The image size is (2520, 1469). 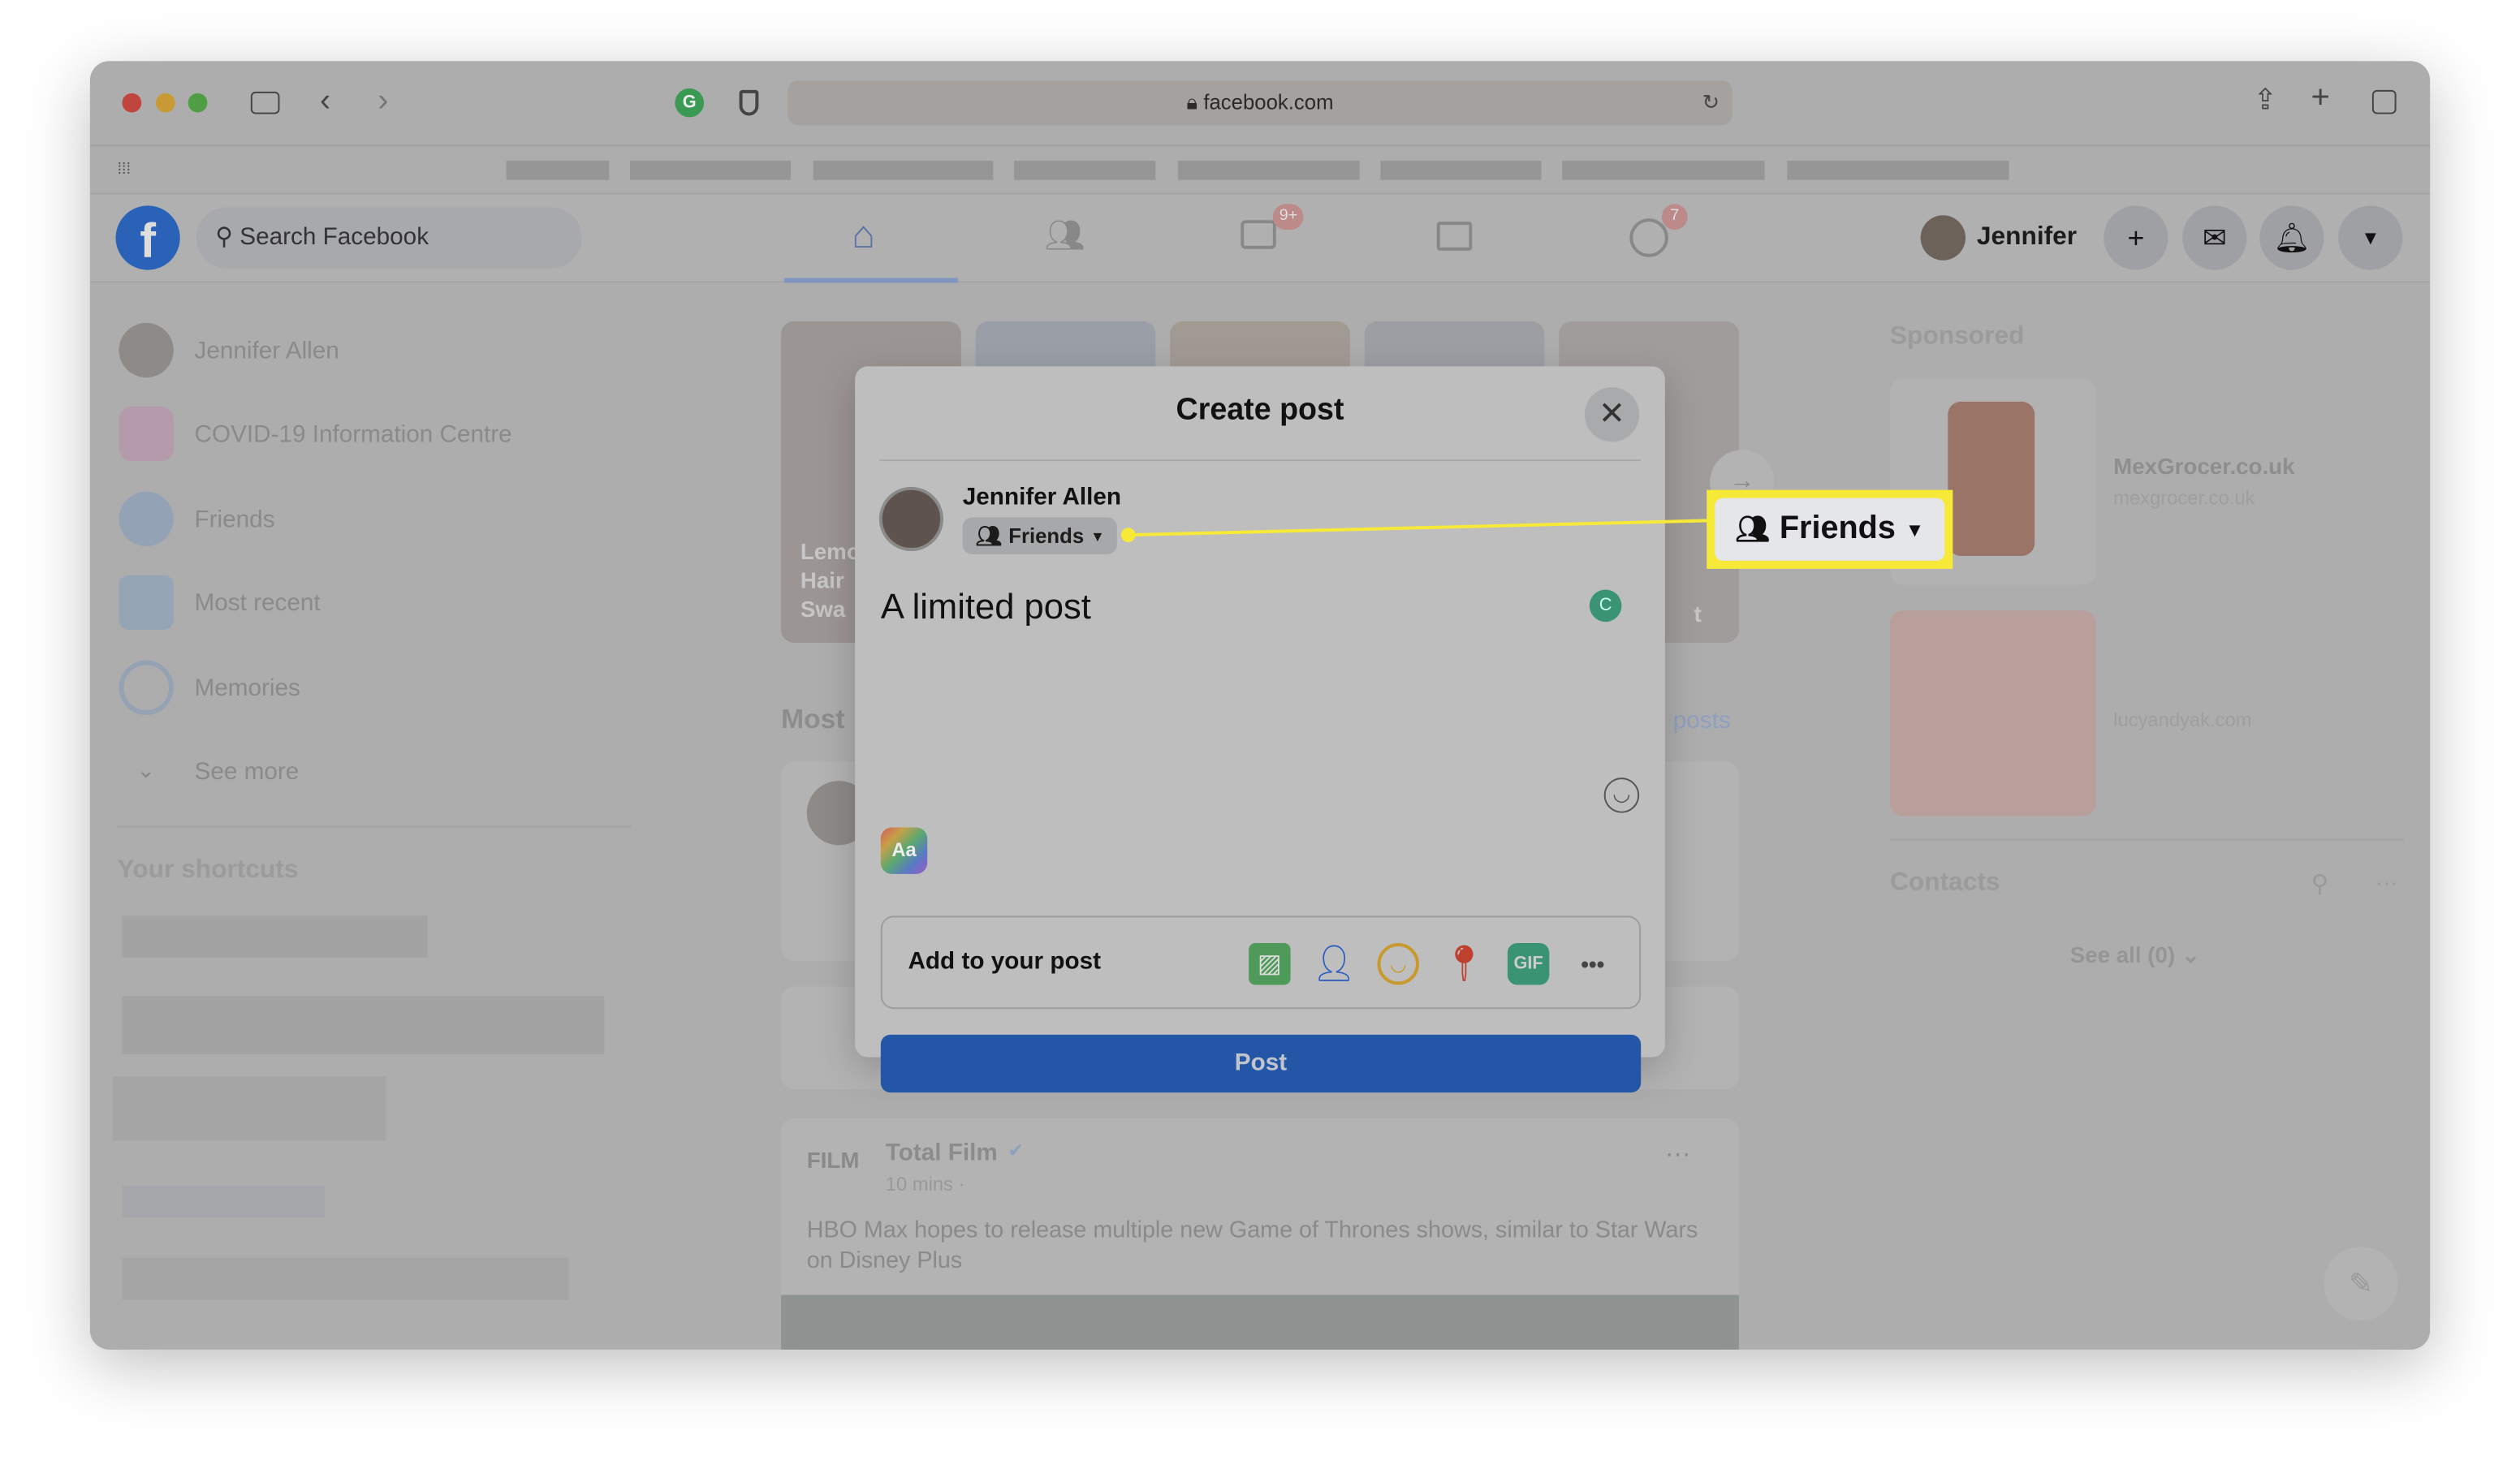 What do you see at coordinates (1416, 531) in the screenshot?
I see `callout-line` at bounding box center [1416, 531].